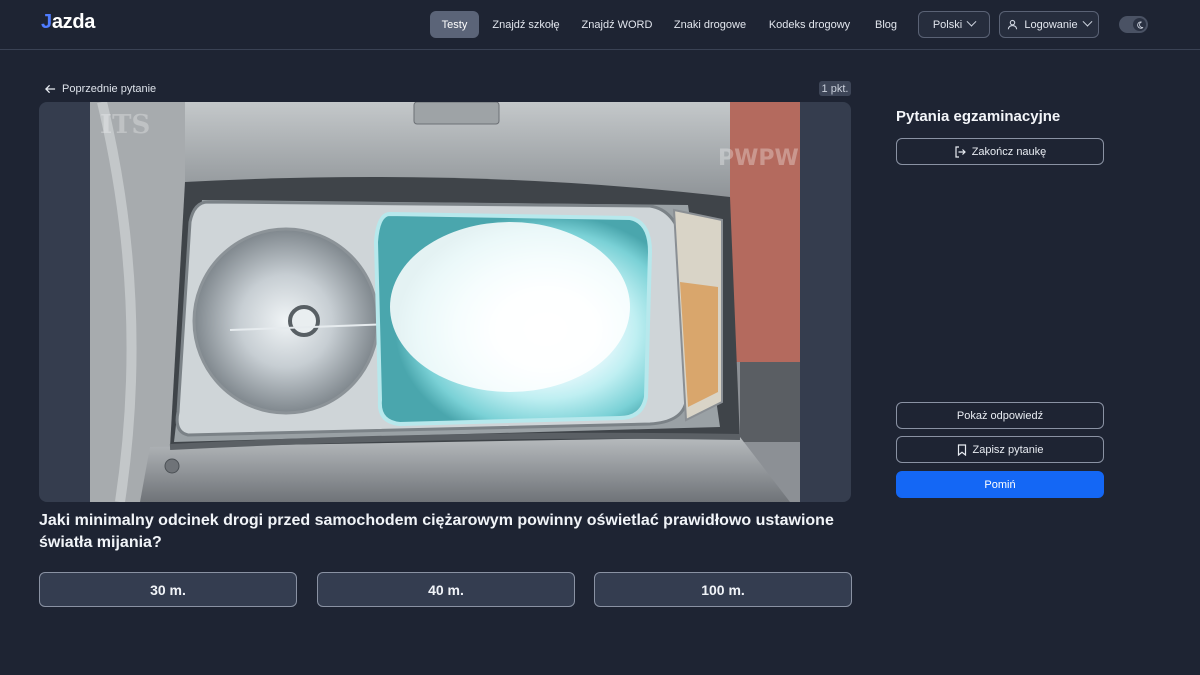 The height and width of the screenshot is (675, 1200). What do you see at coordinates (710, 24) in the screenshot?
I see `nav-road-signs: Znaki drogowe` at bounding box center [710, 24].